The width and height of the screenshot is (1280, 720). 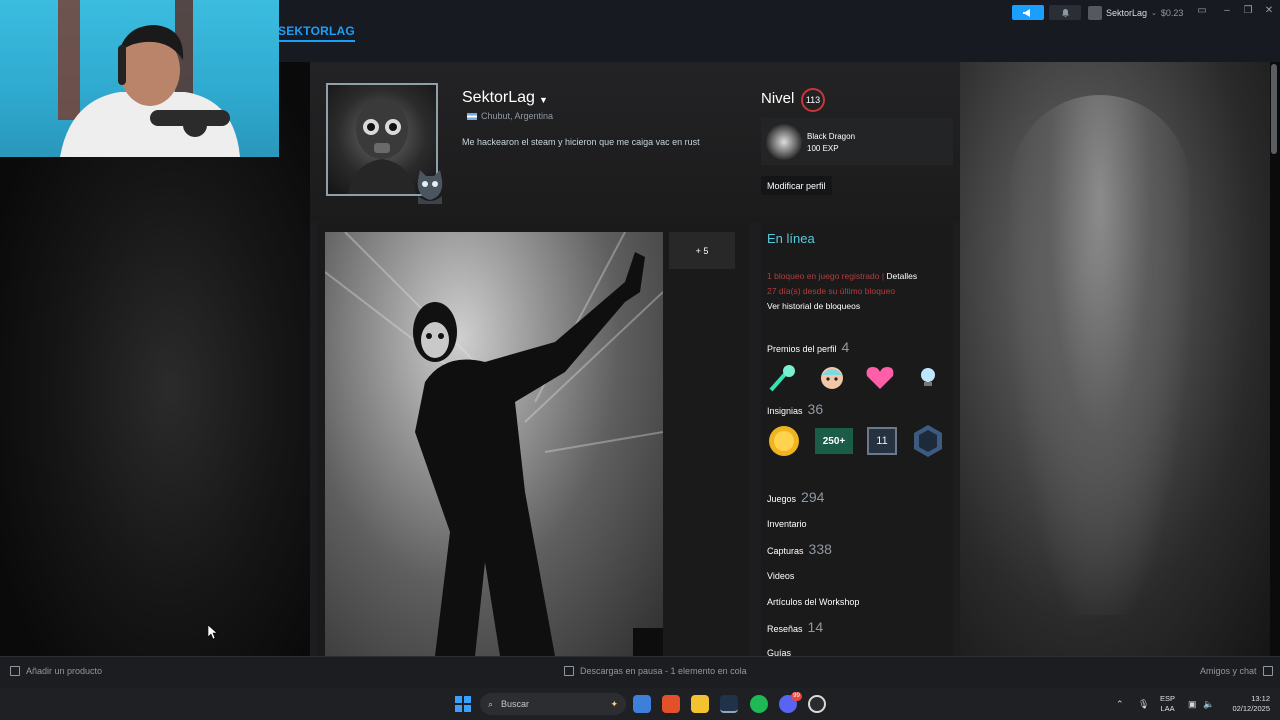 I want to click on heart-award-icon, so click(x=880, y=377).